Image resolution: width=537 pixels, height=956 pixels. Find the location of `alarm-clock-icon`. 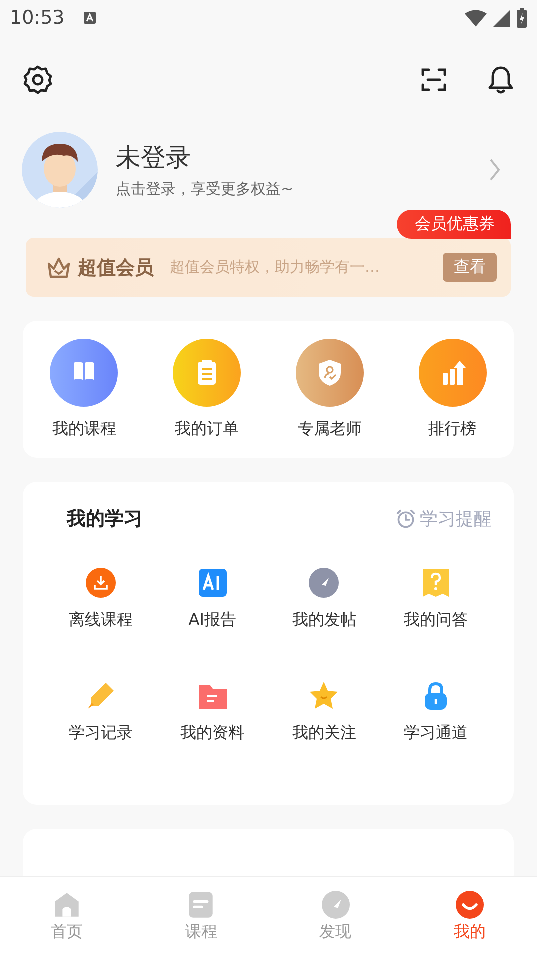

alarm-clock-icon is located at coordinates (406, 519).